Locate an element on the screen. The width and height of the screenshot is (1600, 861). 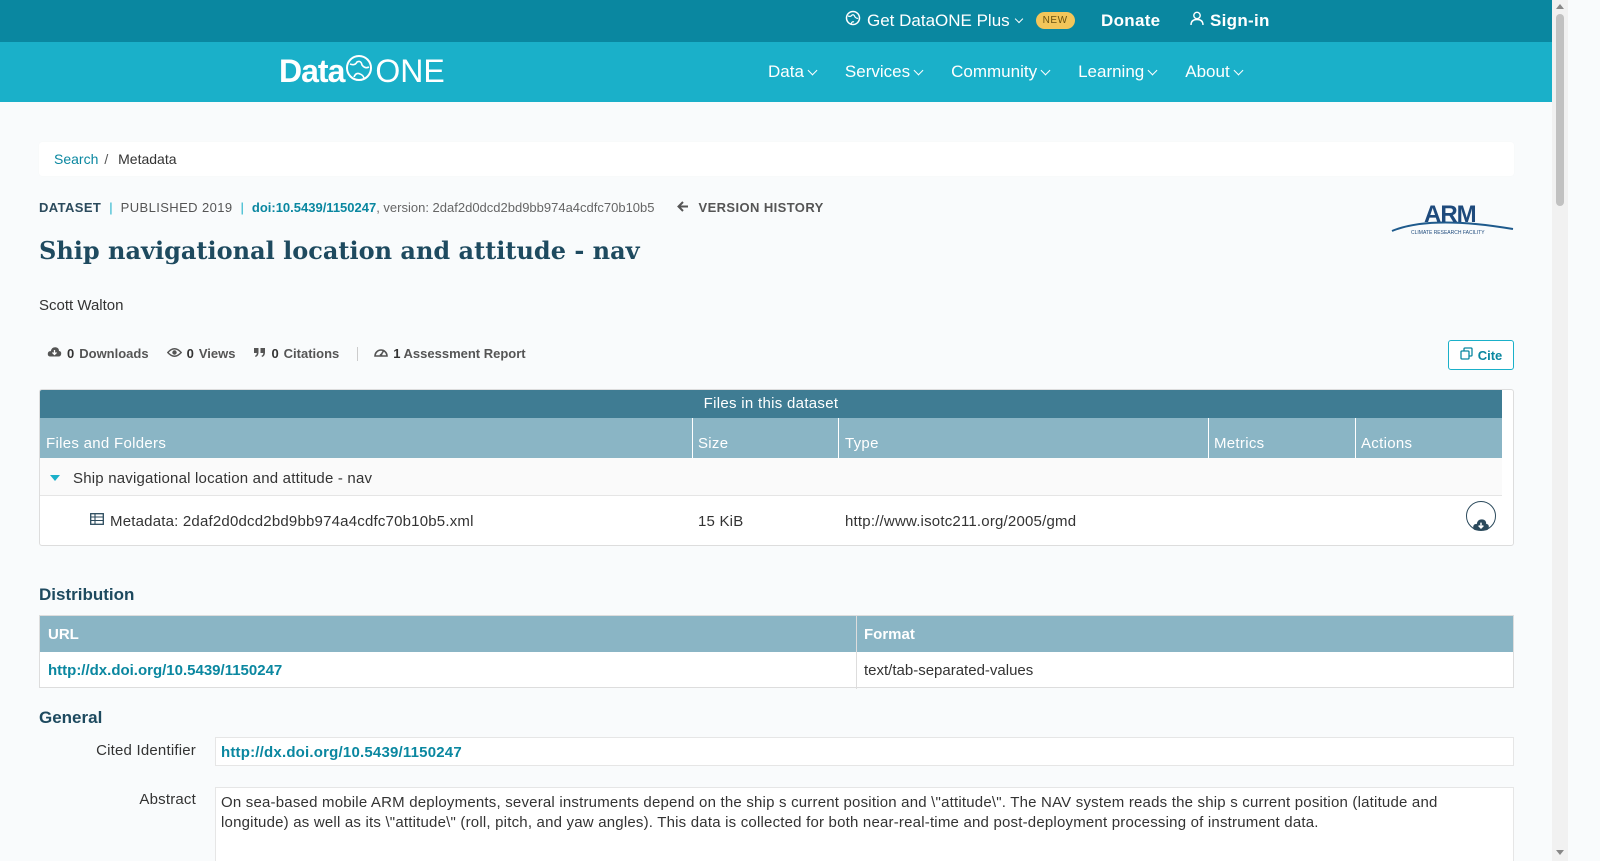
dataone-logo: Data ONE is located at coordinates (362, 71).